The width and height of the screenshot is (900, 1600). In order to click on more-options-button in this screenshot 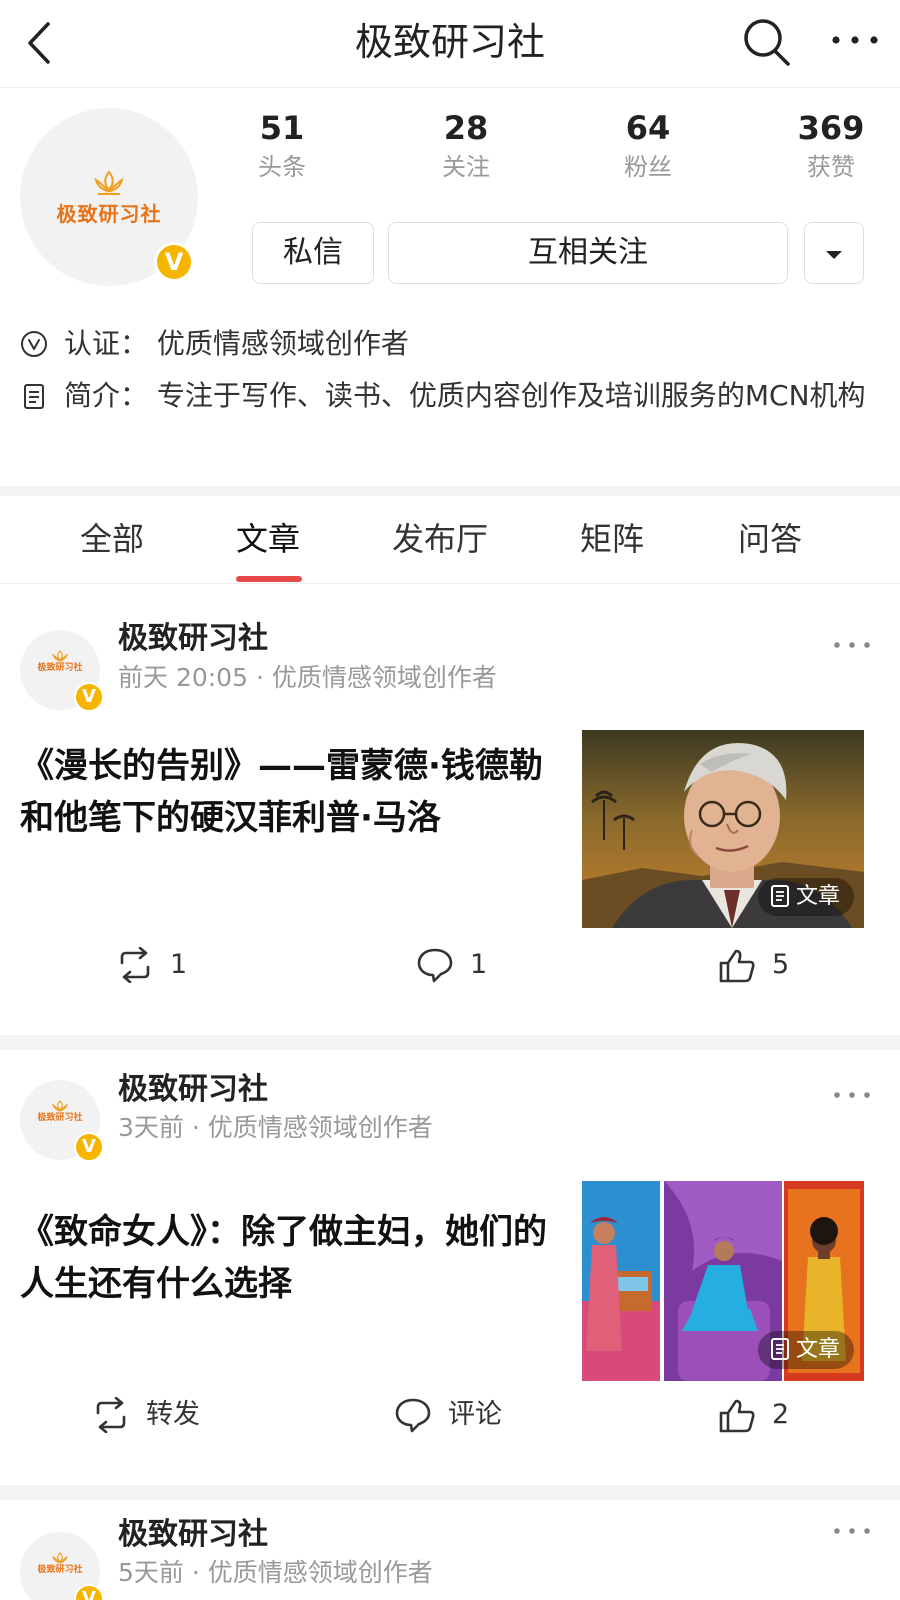, I will do `click(856, 40)`.